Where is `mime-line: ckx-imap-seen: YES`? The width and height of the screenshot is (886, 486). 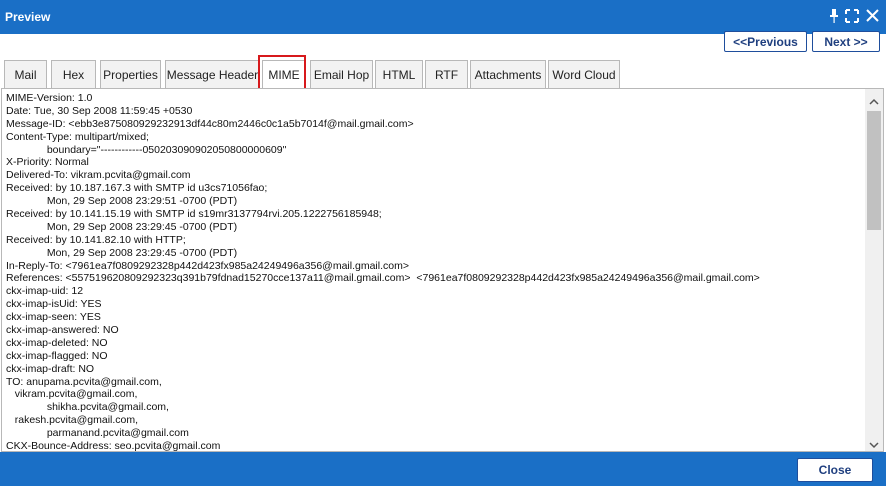 mime-line: ckx-imap-seen: YES is located at coordinates (53, 317).